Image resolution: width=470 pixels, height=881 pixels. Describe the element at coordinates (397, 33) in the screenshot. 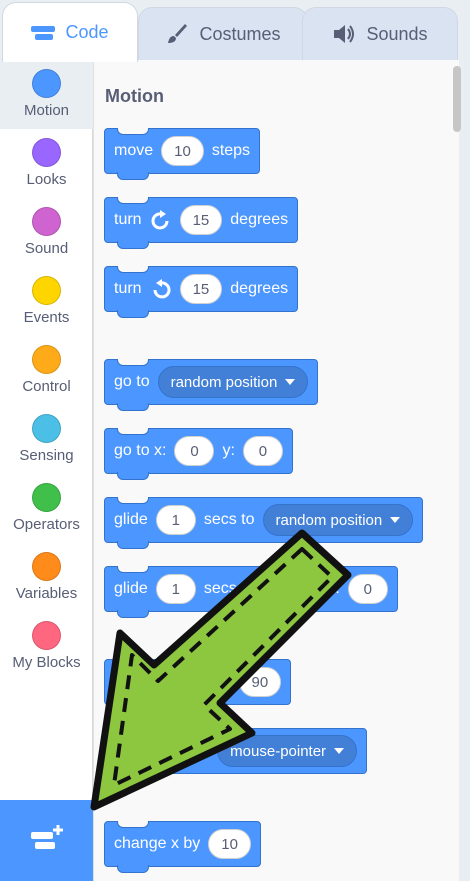

I see `tab-sounds-label: Sounds` at that location.